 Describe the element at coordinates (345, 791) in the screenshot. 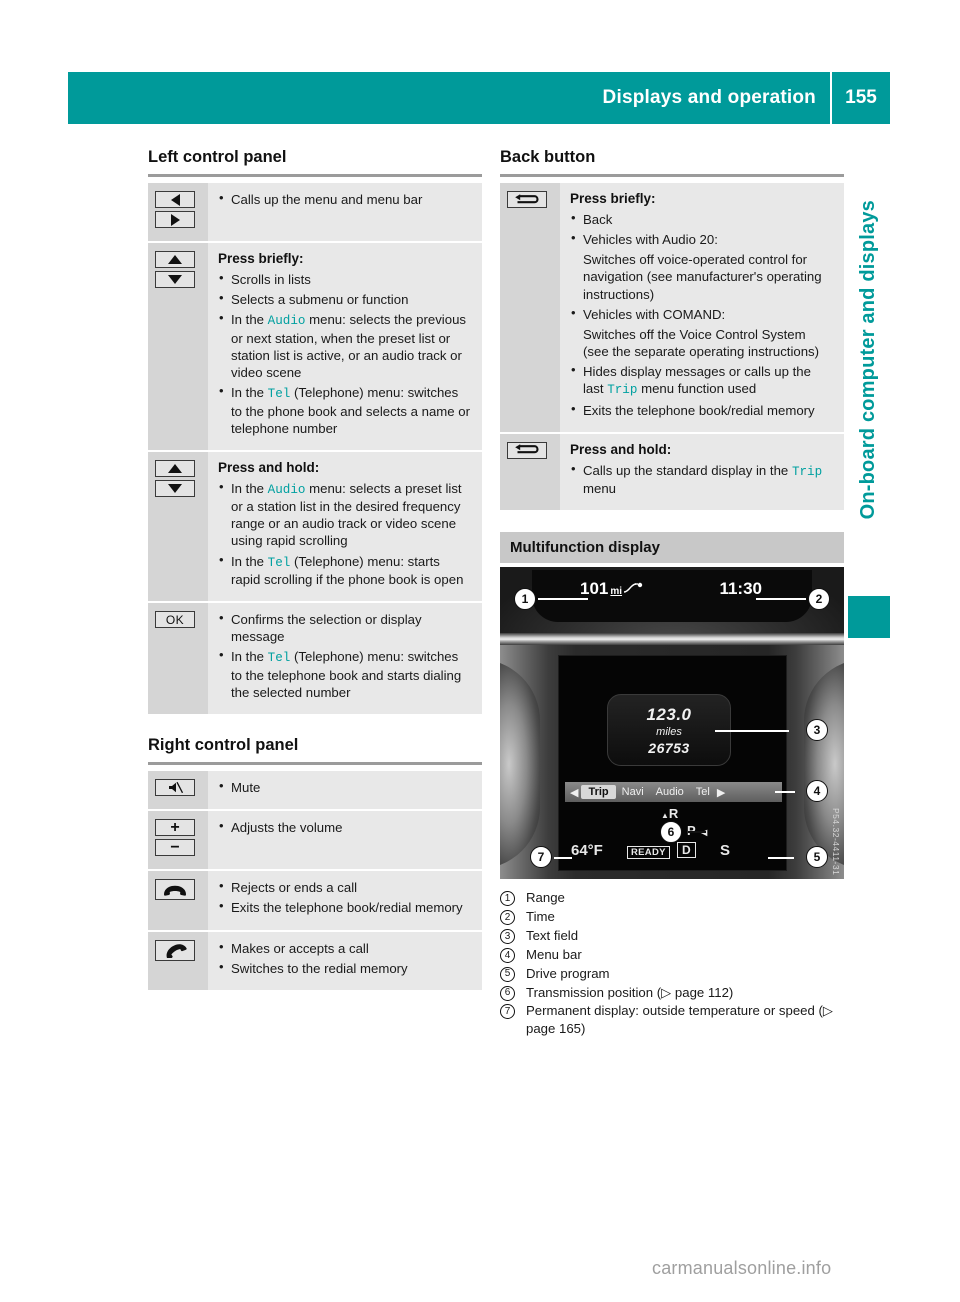

I see `description-cell: Mute` at that location.